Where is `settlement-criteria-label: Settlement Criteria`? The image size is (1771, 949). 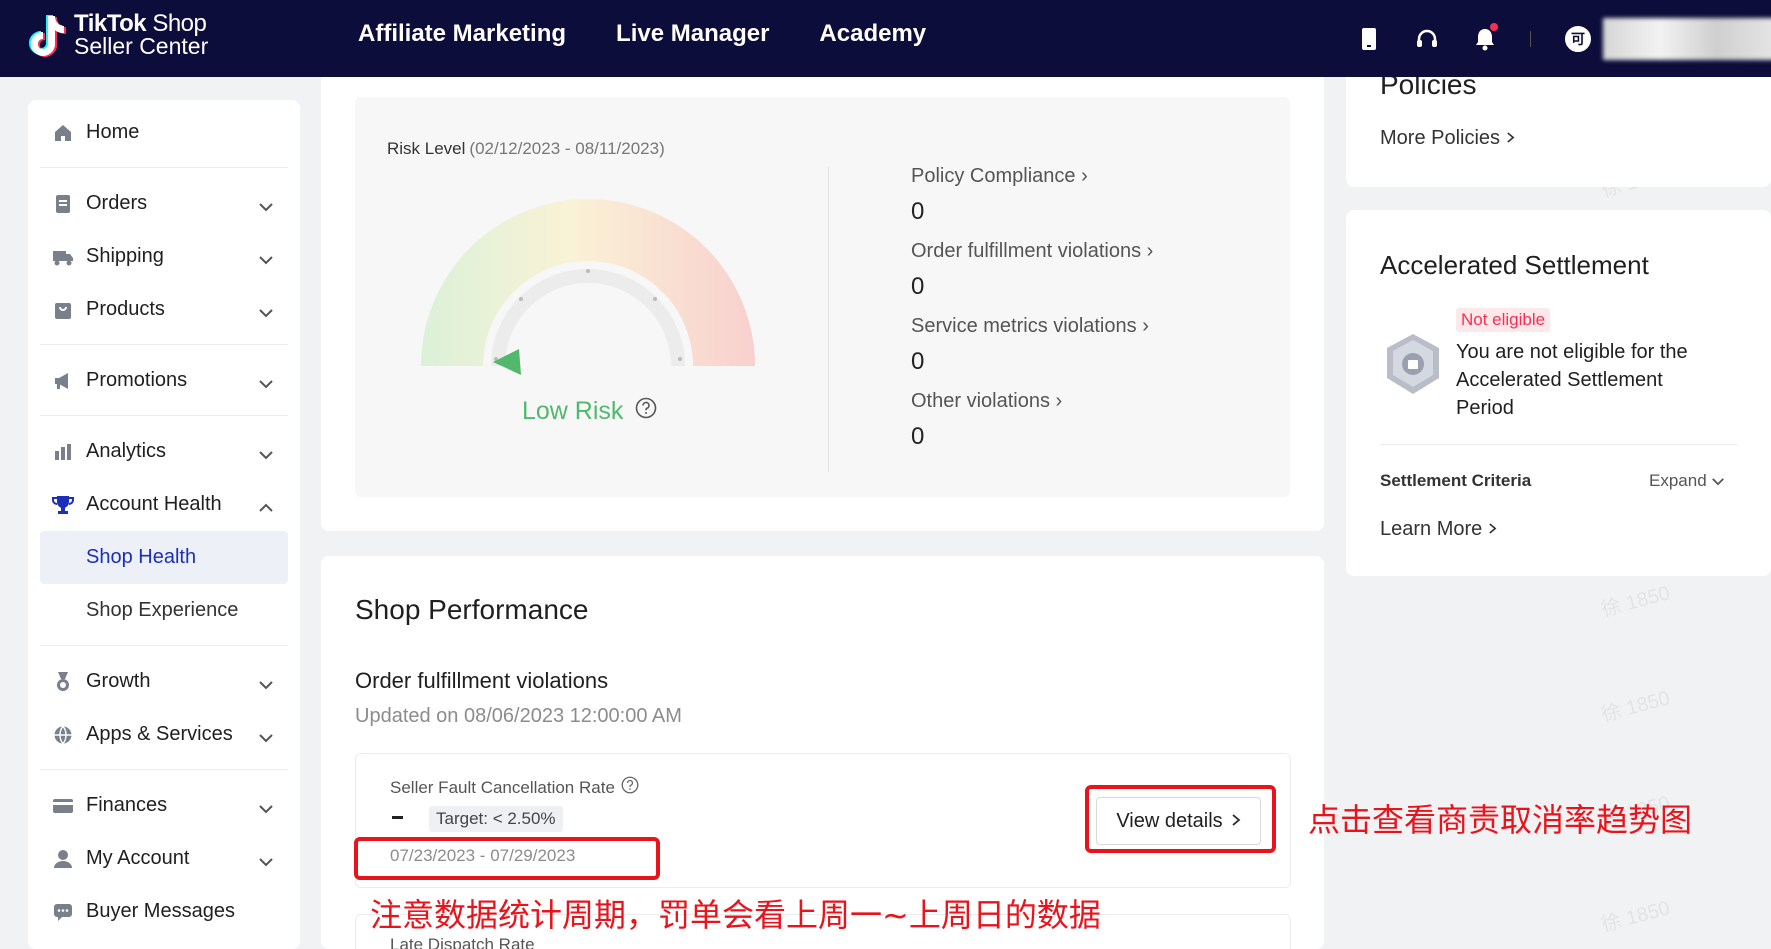
settlement-criteria-label: Settlement Criteria is located at coordinates (1456, 480).